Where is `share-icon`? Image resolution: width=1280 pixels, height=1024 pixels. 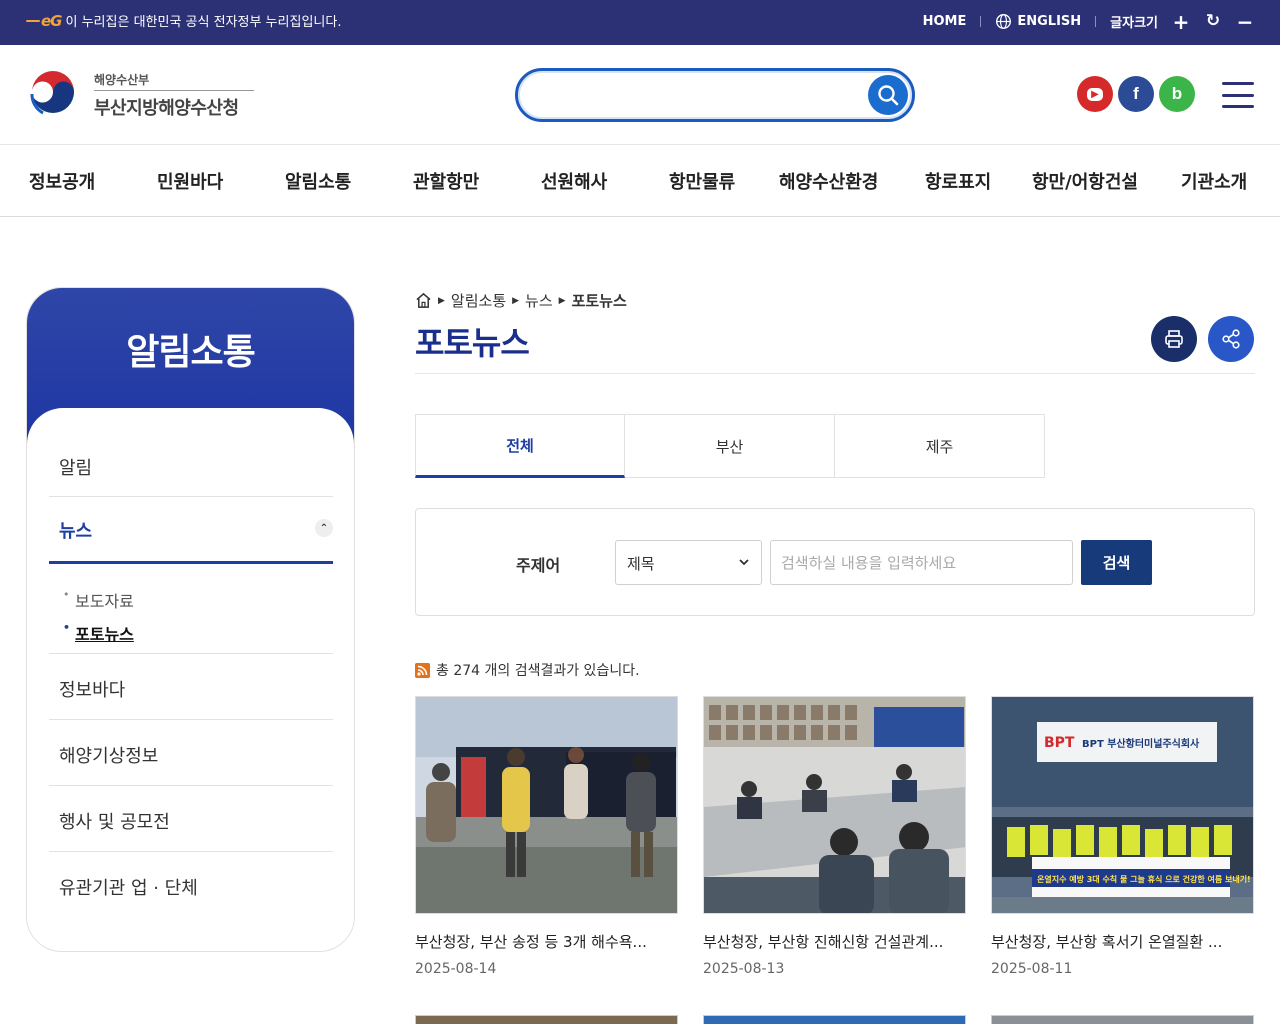
share-icon is located at coordinates (1231, 339).